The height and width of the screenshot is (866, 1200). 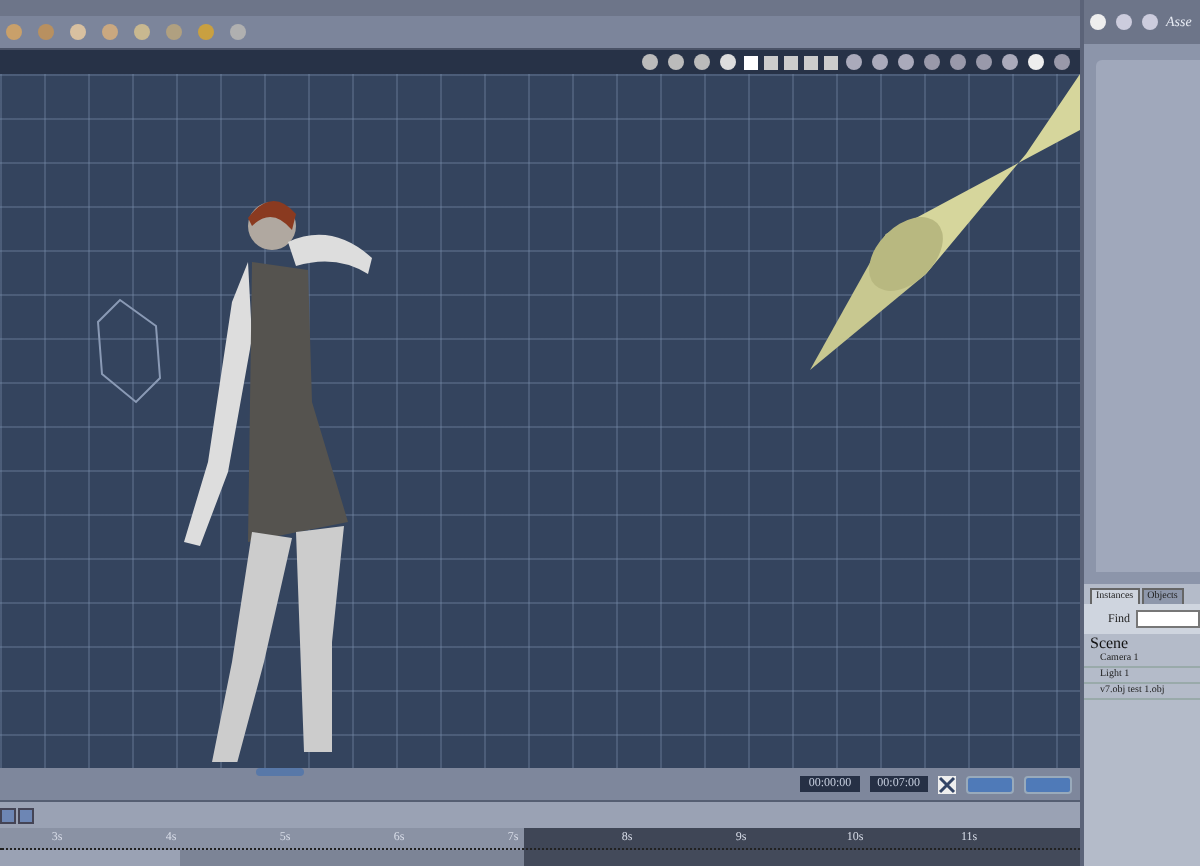 I want to click on scrubber-handle, so click(x=280, y=772).